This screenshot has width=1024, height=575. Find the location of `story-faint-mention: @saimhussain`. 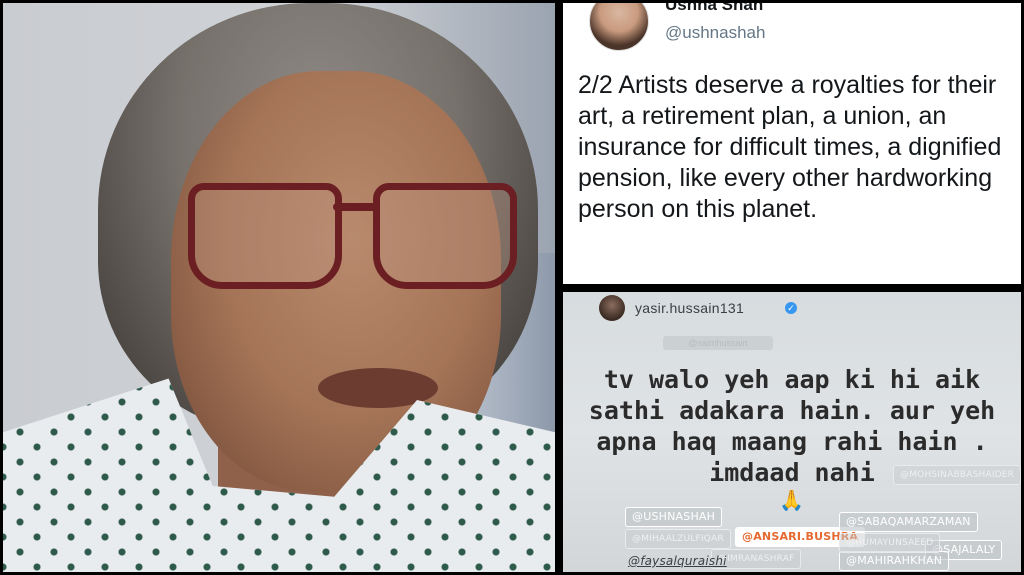

story-faint-mention: @saimhussain is located at coordinates (718, 343).